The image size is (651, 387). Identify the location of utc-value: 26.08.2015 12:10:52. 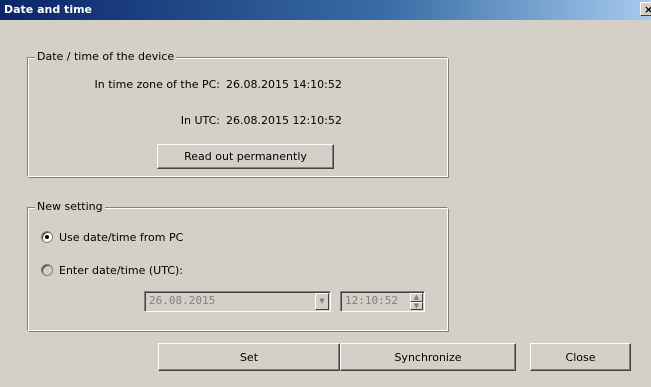
(284, 120).